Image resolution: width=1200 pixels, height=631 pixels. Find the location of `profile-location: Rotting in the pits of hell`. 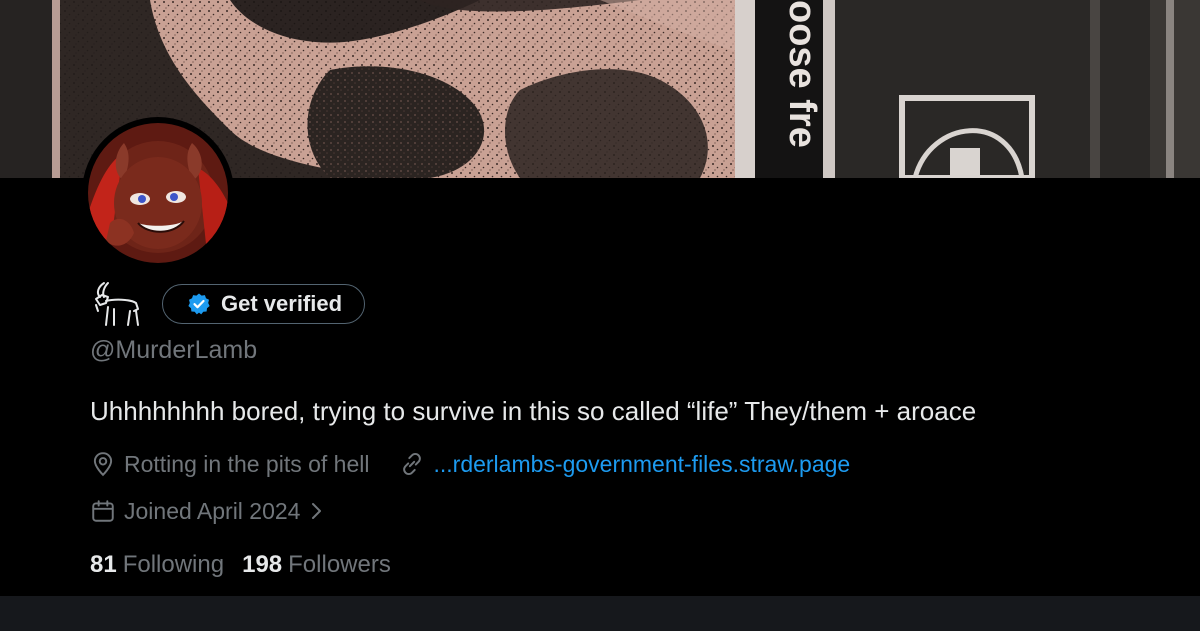

profile-location: Rotting in the pits of hell is located at coordinates (229, 464).